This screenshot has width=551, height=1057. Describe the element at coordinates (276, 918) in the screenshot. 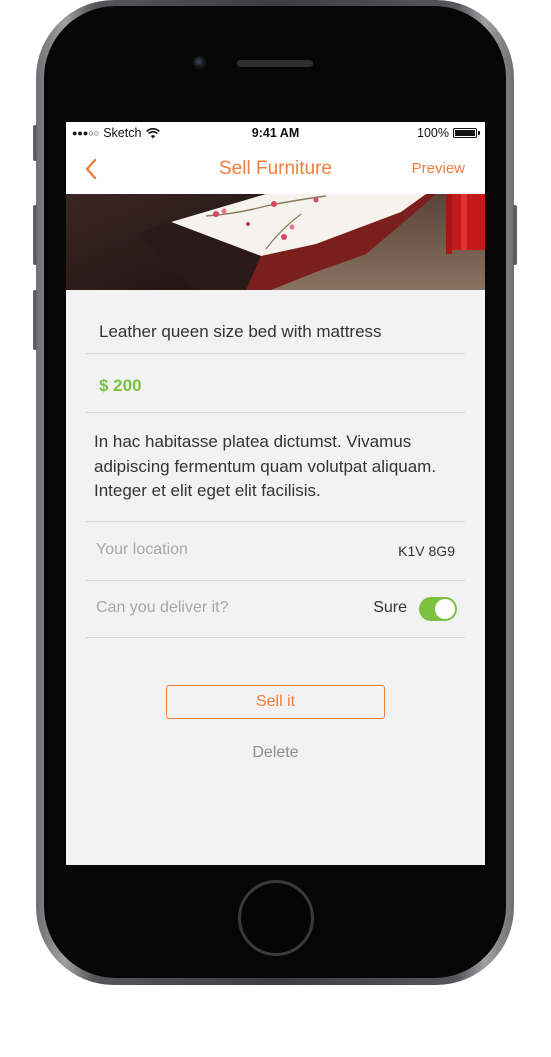

I see `home-button` at that location.